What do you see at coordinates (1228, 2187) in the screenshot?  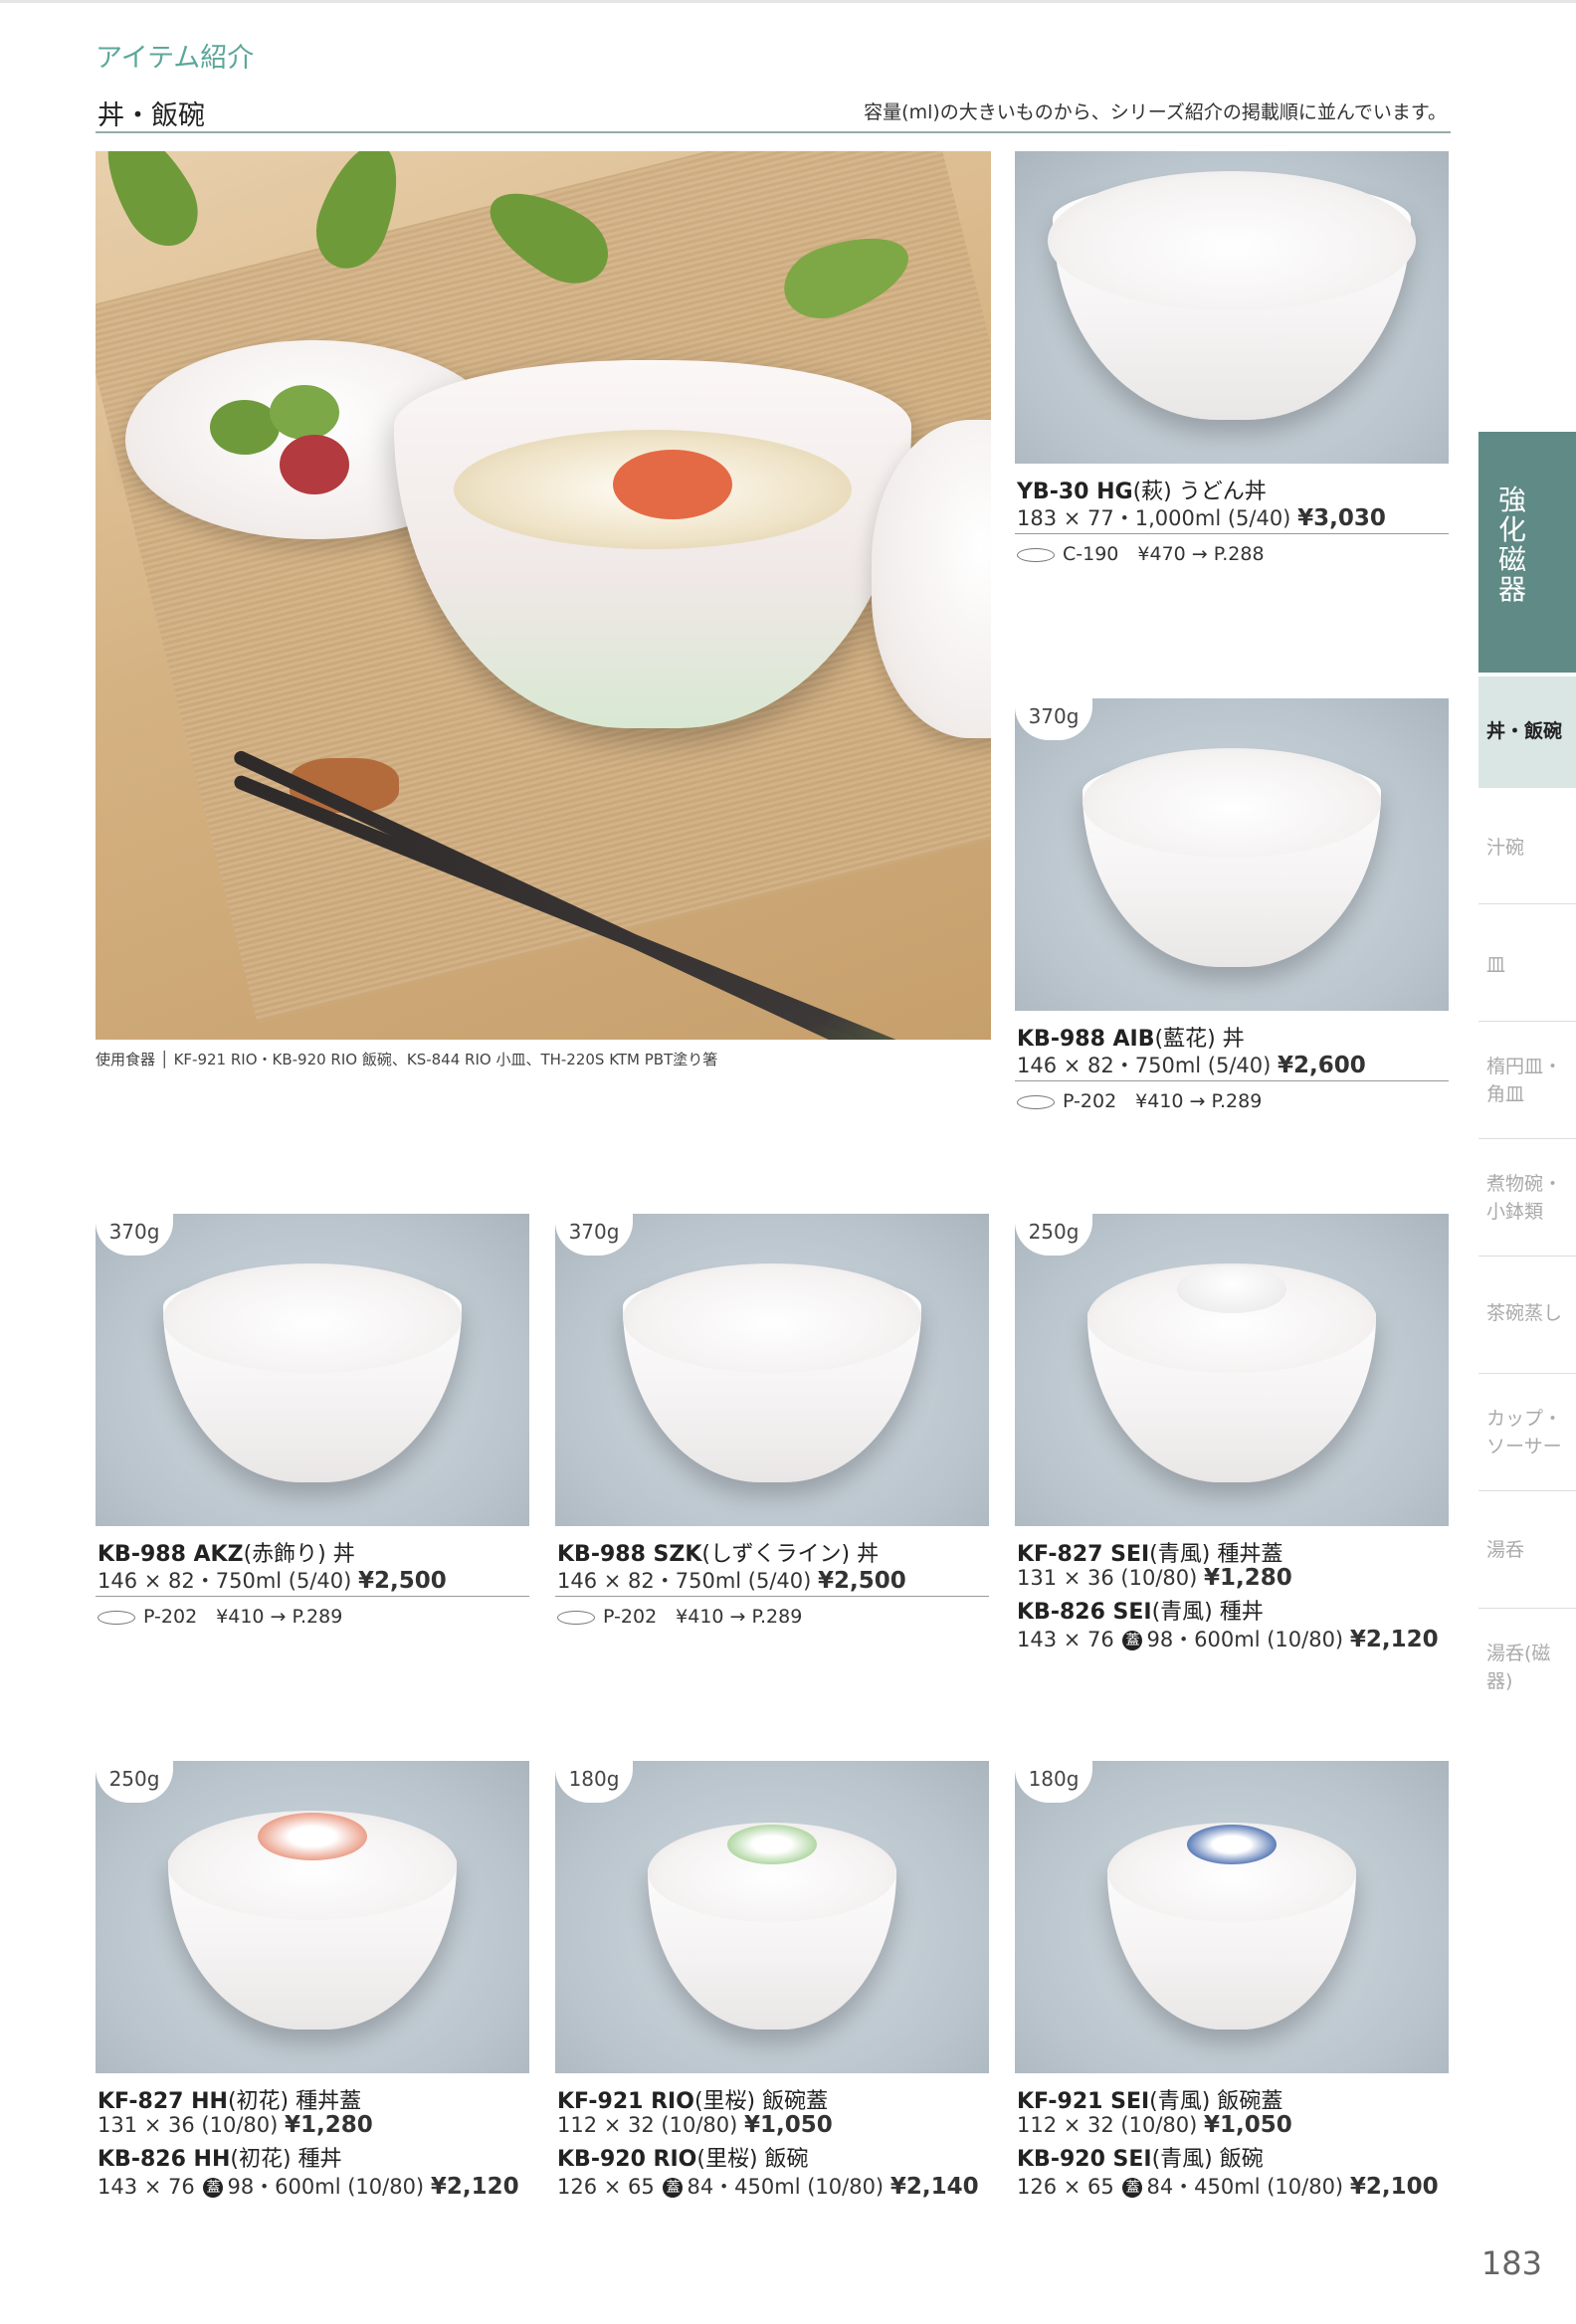 I see `product-spec: 126 × 65 蓋 84・450ml (10/80) ¥2,100` at bounding box center [1228, 2187].